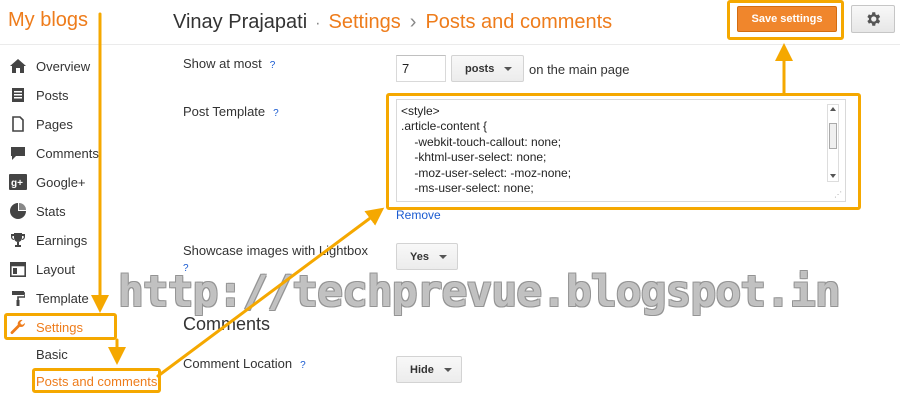 This screenshot has width=900, height=397. I want to click on sidebar-item-google-plus: g+ Google+, so click(47, 182).